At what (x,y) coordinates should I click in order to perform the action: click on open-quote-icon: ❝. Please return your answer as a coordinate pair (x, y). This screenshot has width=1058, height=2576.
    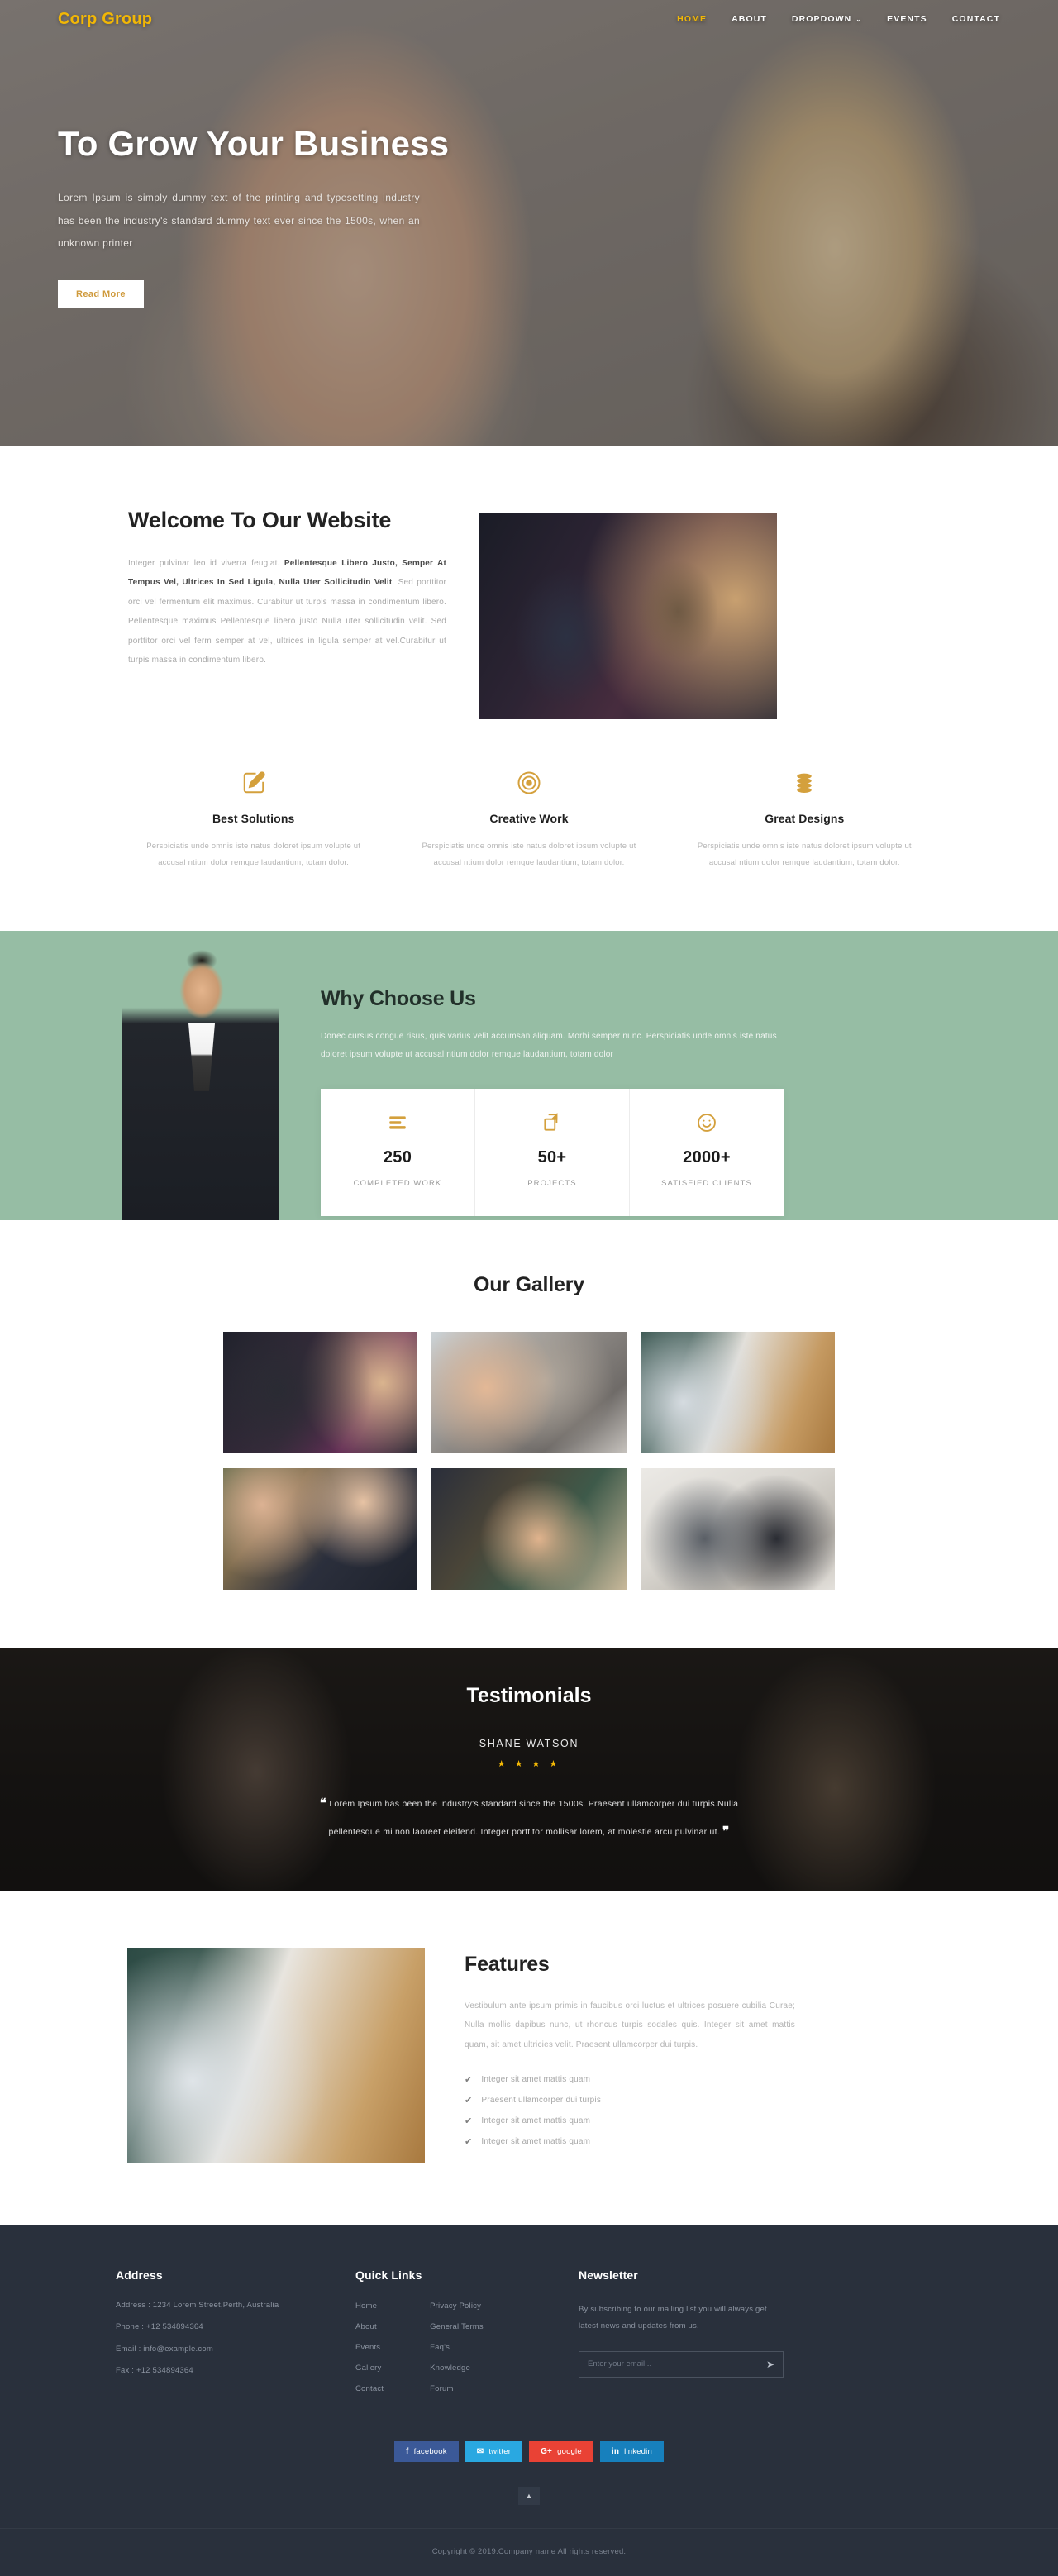
    Looking at the image, I should click on (323, 1803).